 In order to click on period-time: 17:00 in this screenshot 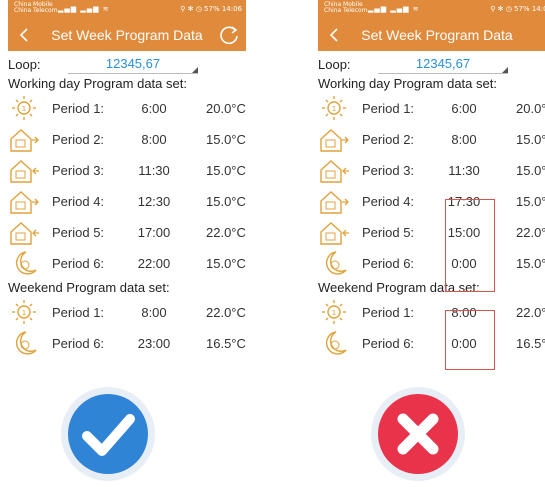, I will do `click(154, 232)`.